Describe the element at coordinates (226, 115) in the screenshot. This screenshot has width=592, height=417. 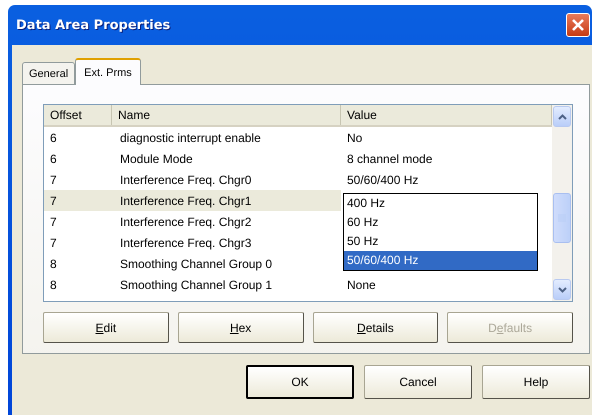
I see `column-header: Name` at that location.